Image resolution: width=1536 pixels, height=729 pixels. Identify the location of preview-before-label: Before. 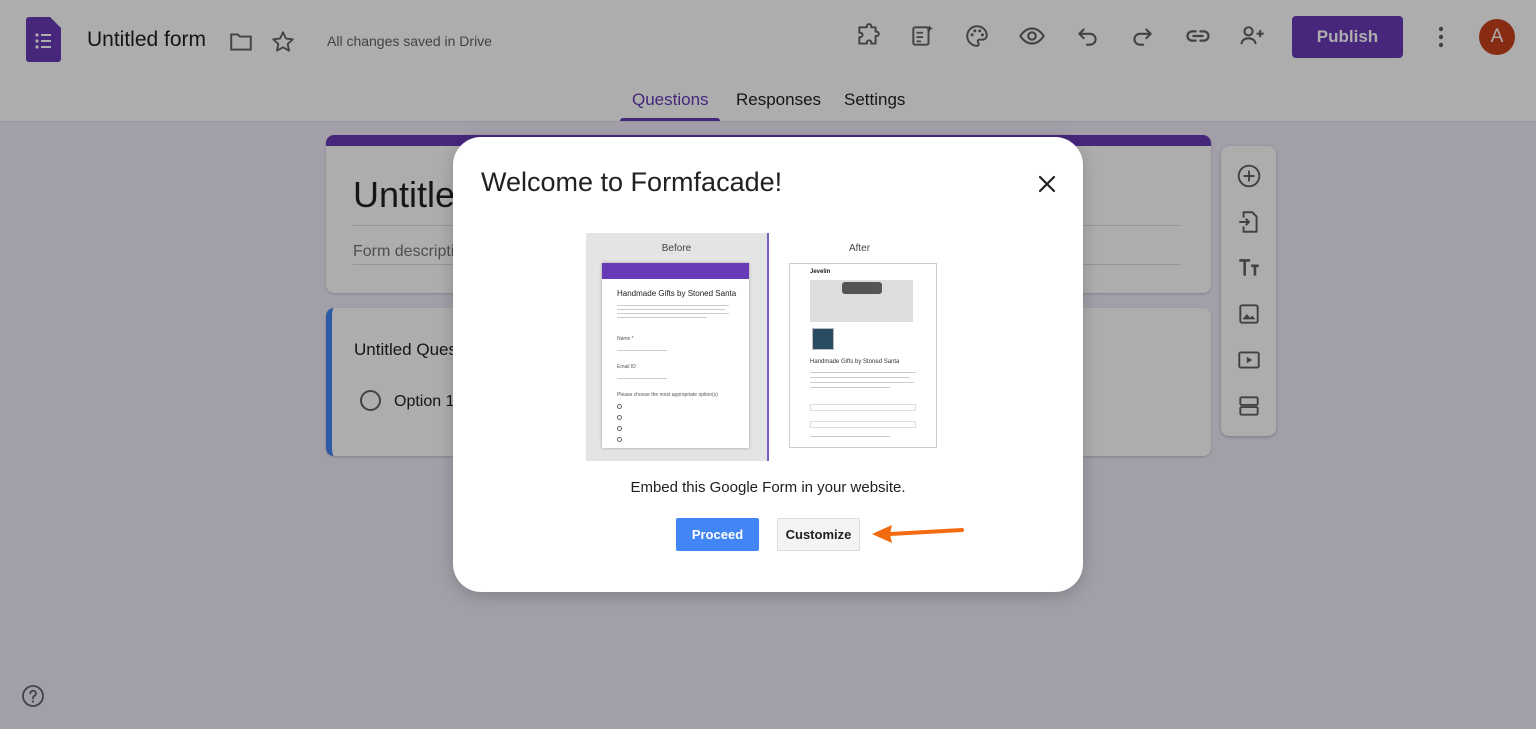
(676, 248).